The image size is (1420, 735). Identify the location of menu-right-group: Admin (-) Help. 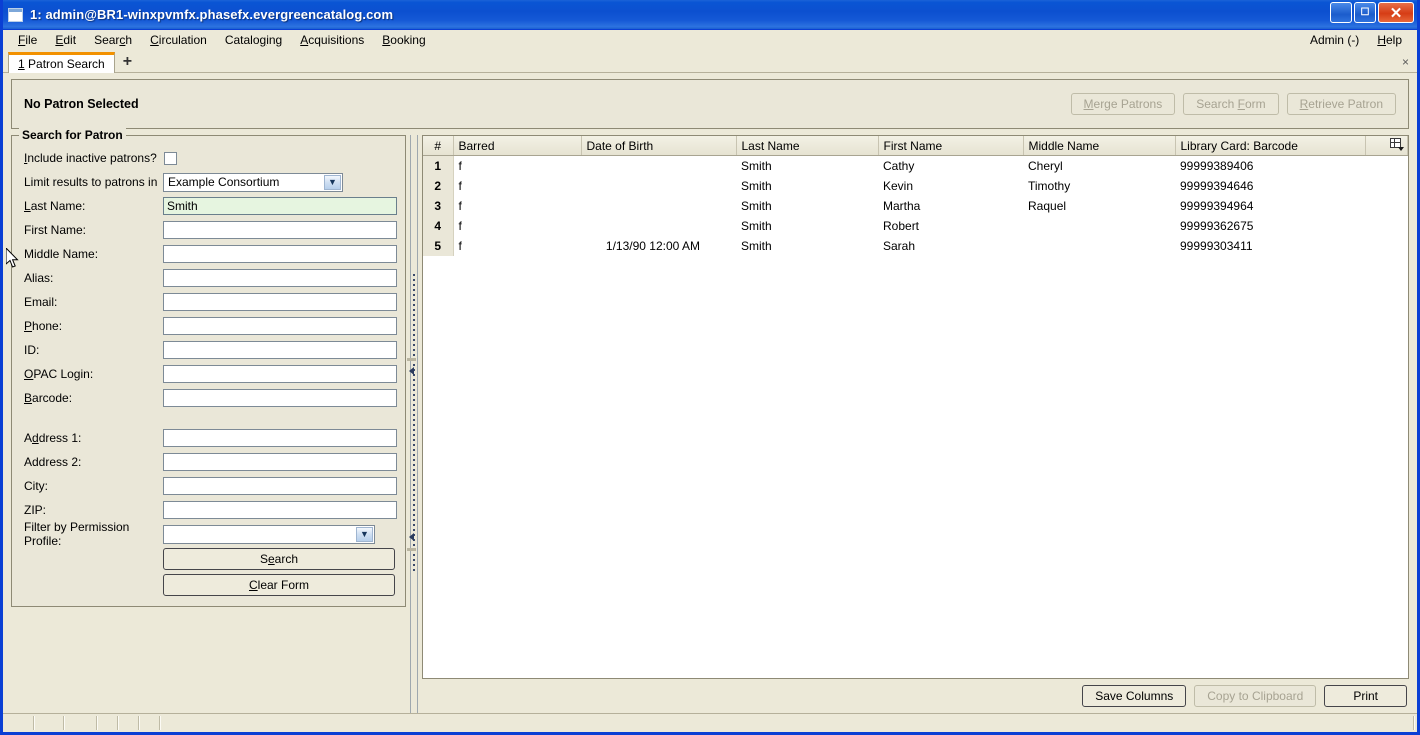
(1356, 40).